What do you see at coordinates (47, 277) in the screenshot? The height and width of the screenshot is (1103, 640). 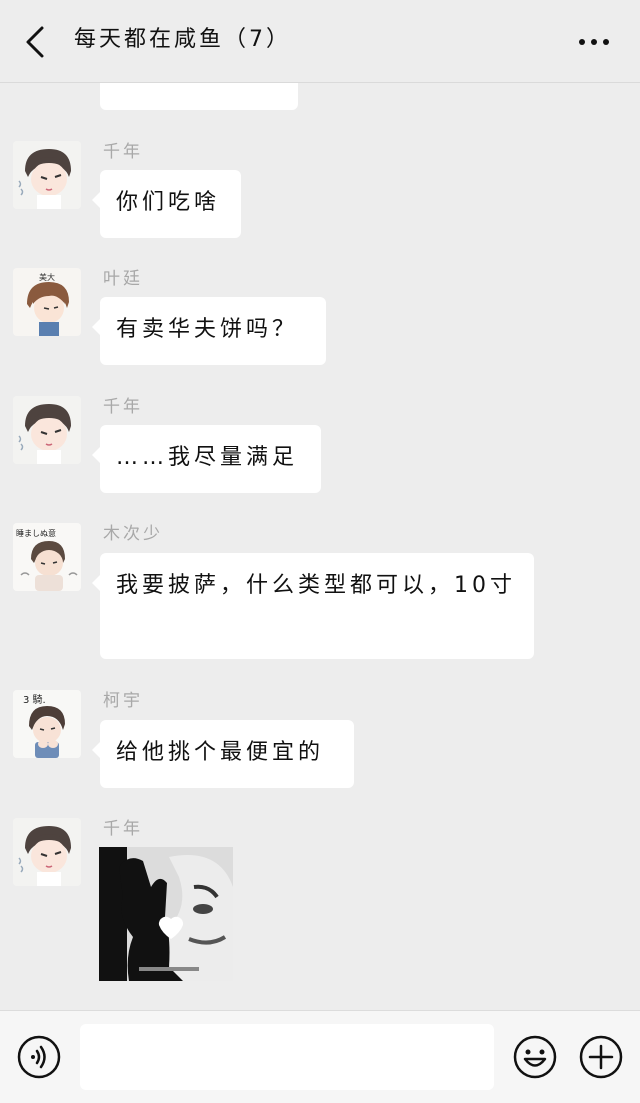 I see `avatar-caption: 美大` at bounding box center [47, 277].